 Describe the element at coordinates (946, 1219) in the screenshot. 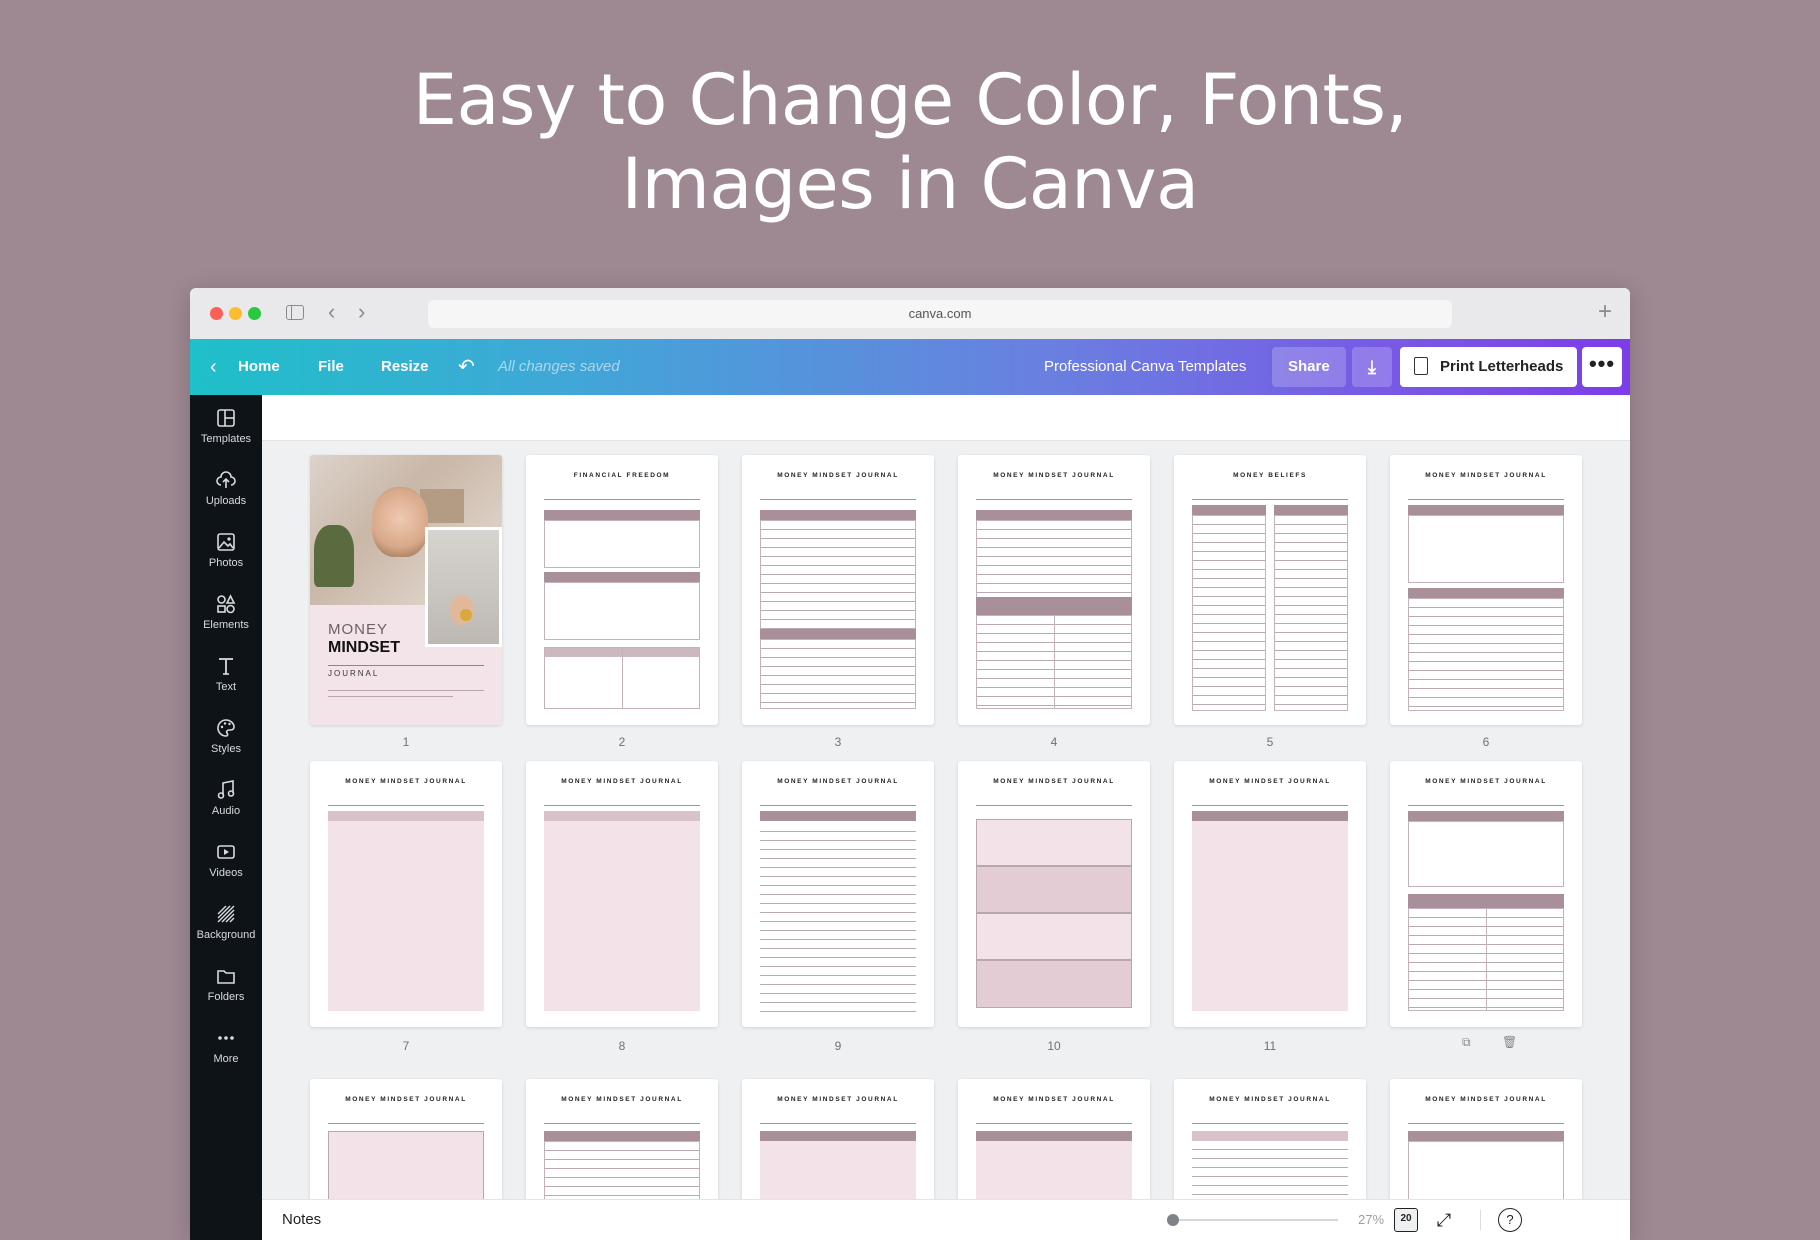

I see `editor-footer: Notes 27% 20 ⤢ ?` at that location.